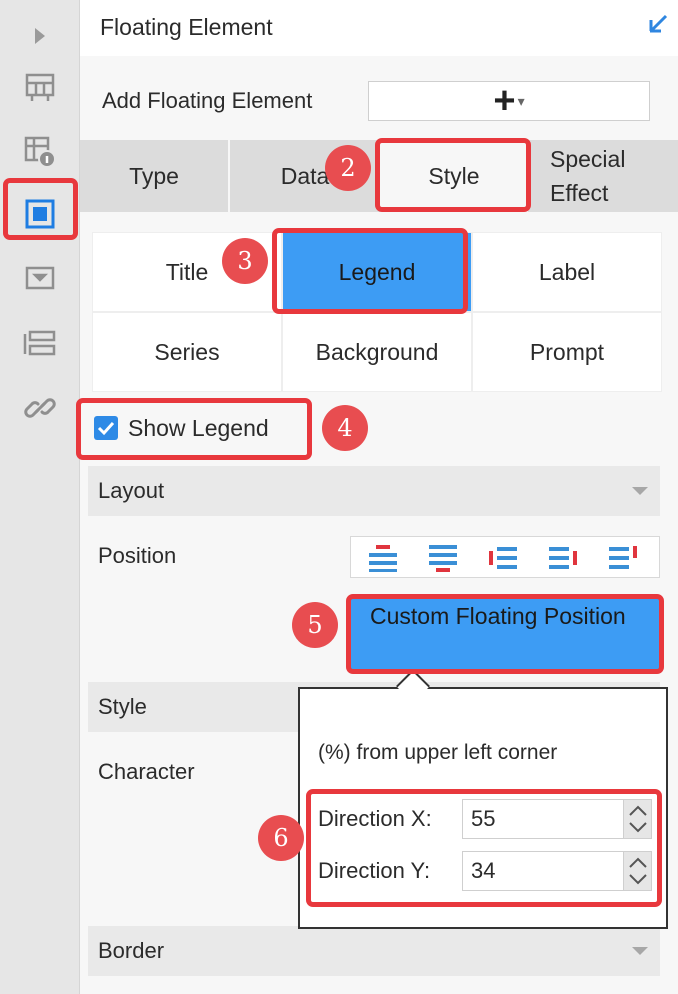 Image resolution: width=678 pixels, height=994 pixels. Describe the element at coordinates (40, 152) in the screenshot. I see `table-info-icon` at that location.